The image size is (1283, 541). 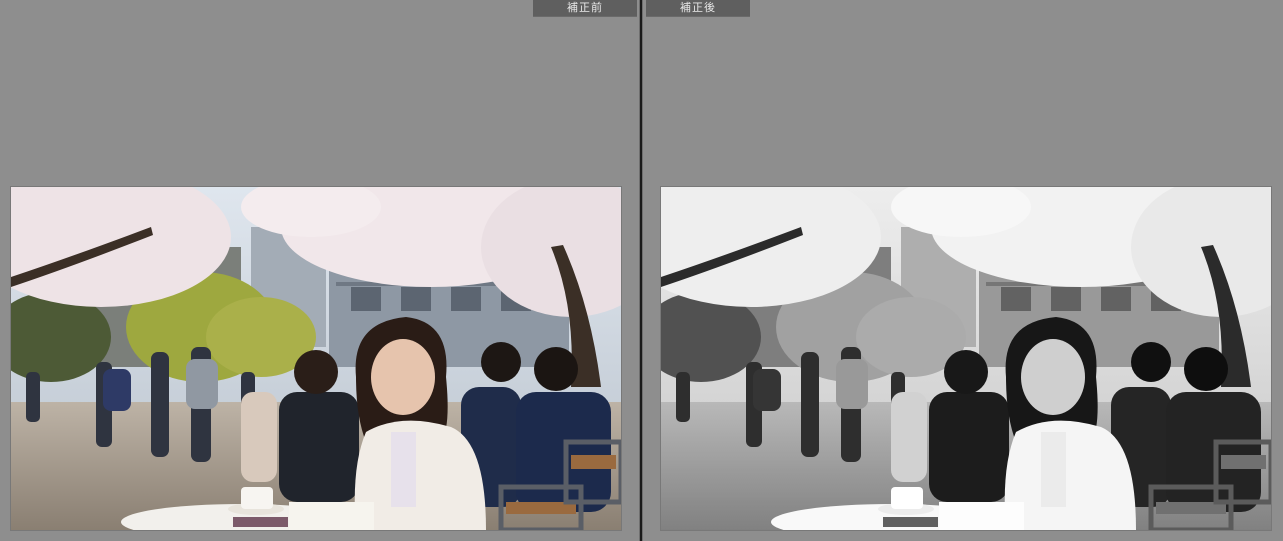 I want to click on after-label: 補正後, so click(x=698, y=8).